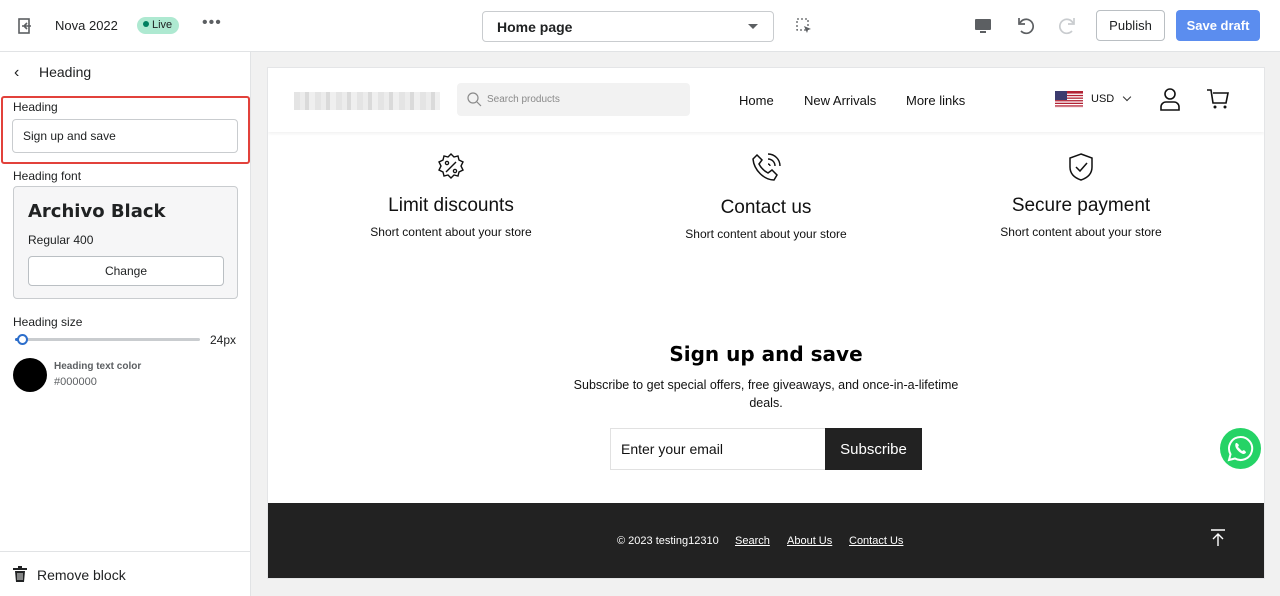 This screenshot has height=596, width=1280. What do you see at coordinates (1130, 25) in the screenshot?
I see `publish-button: Publish` at bounding box center [1130, 25].